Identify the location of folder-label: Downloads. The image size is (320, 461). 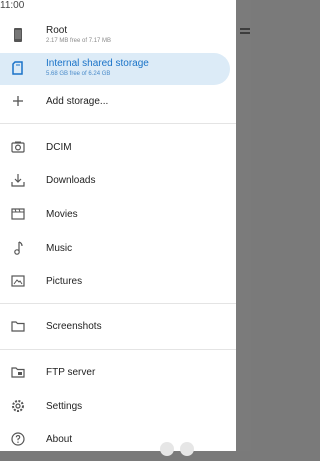
(71, 180).